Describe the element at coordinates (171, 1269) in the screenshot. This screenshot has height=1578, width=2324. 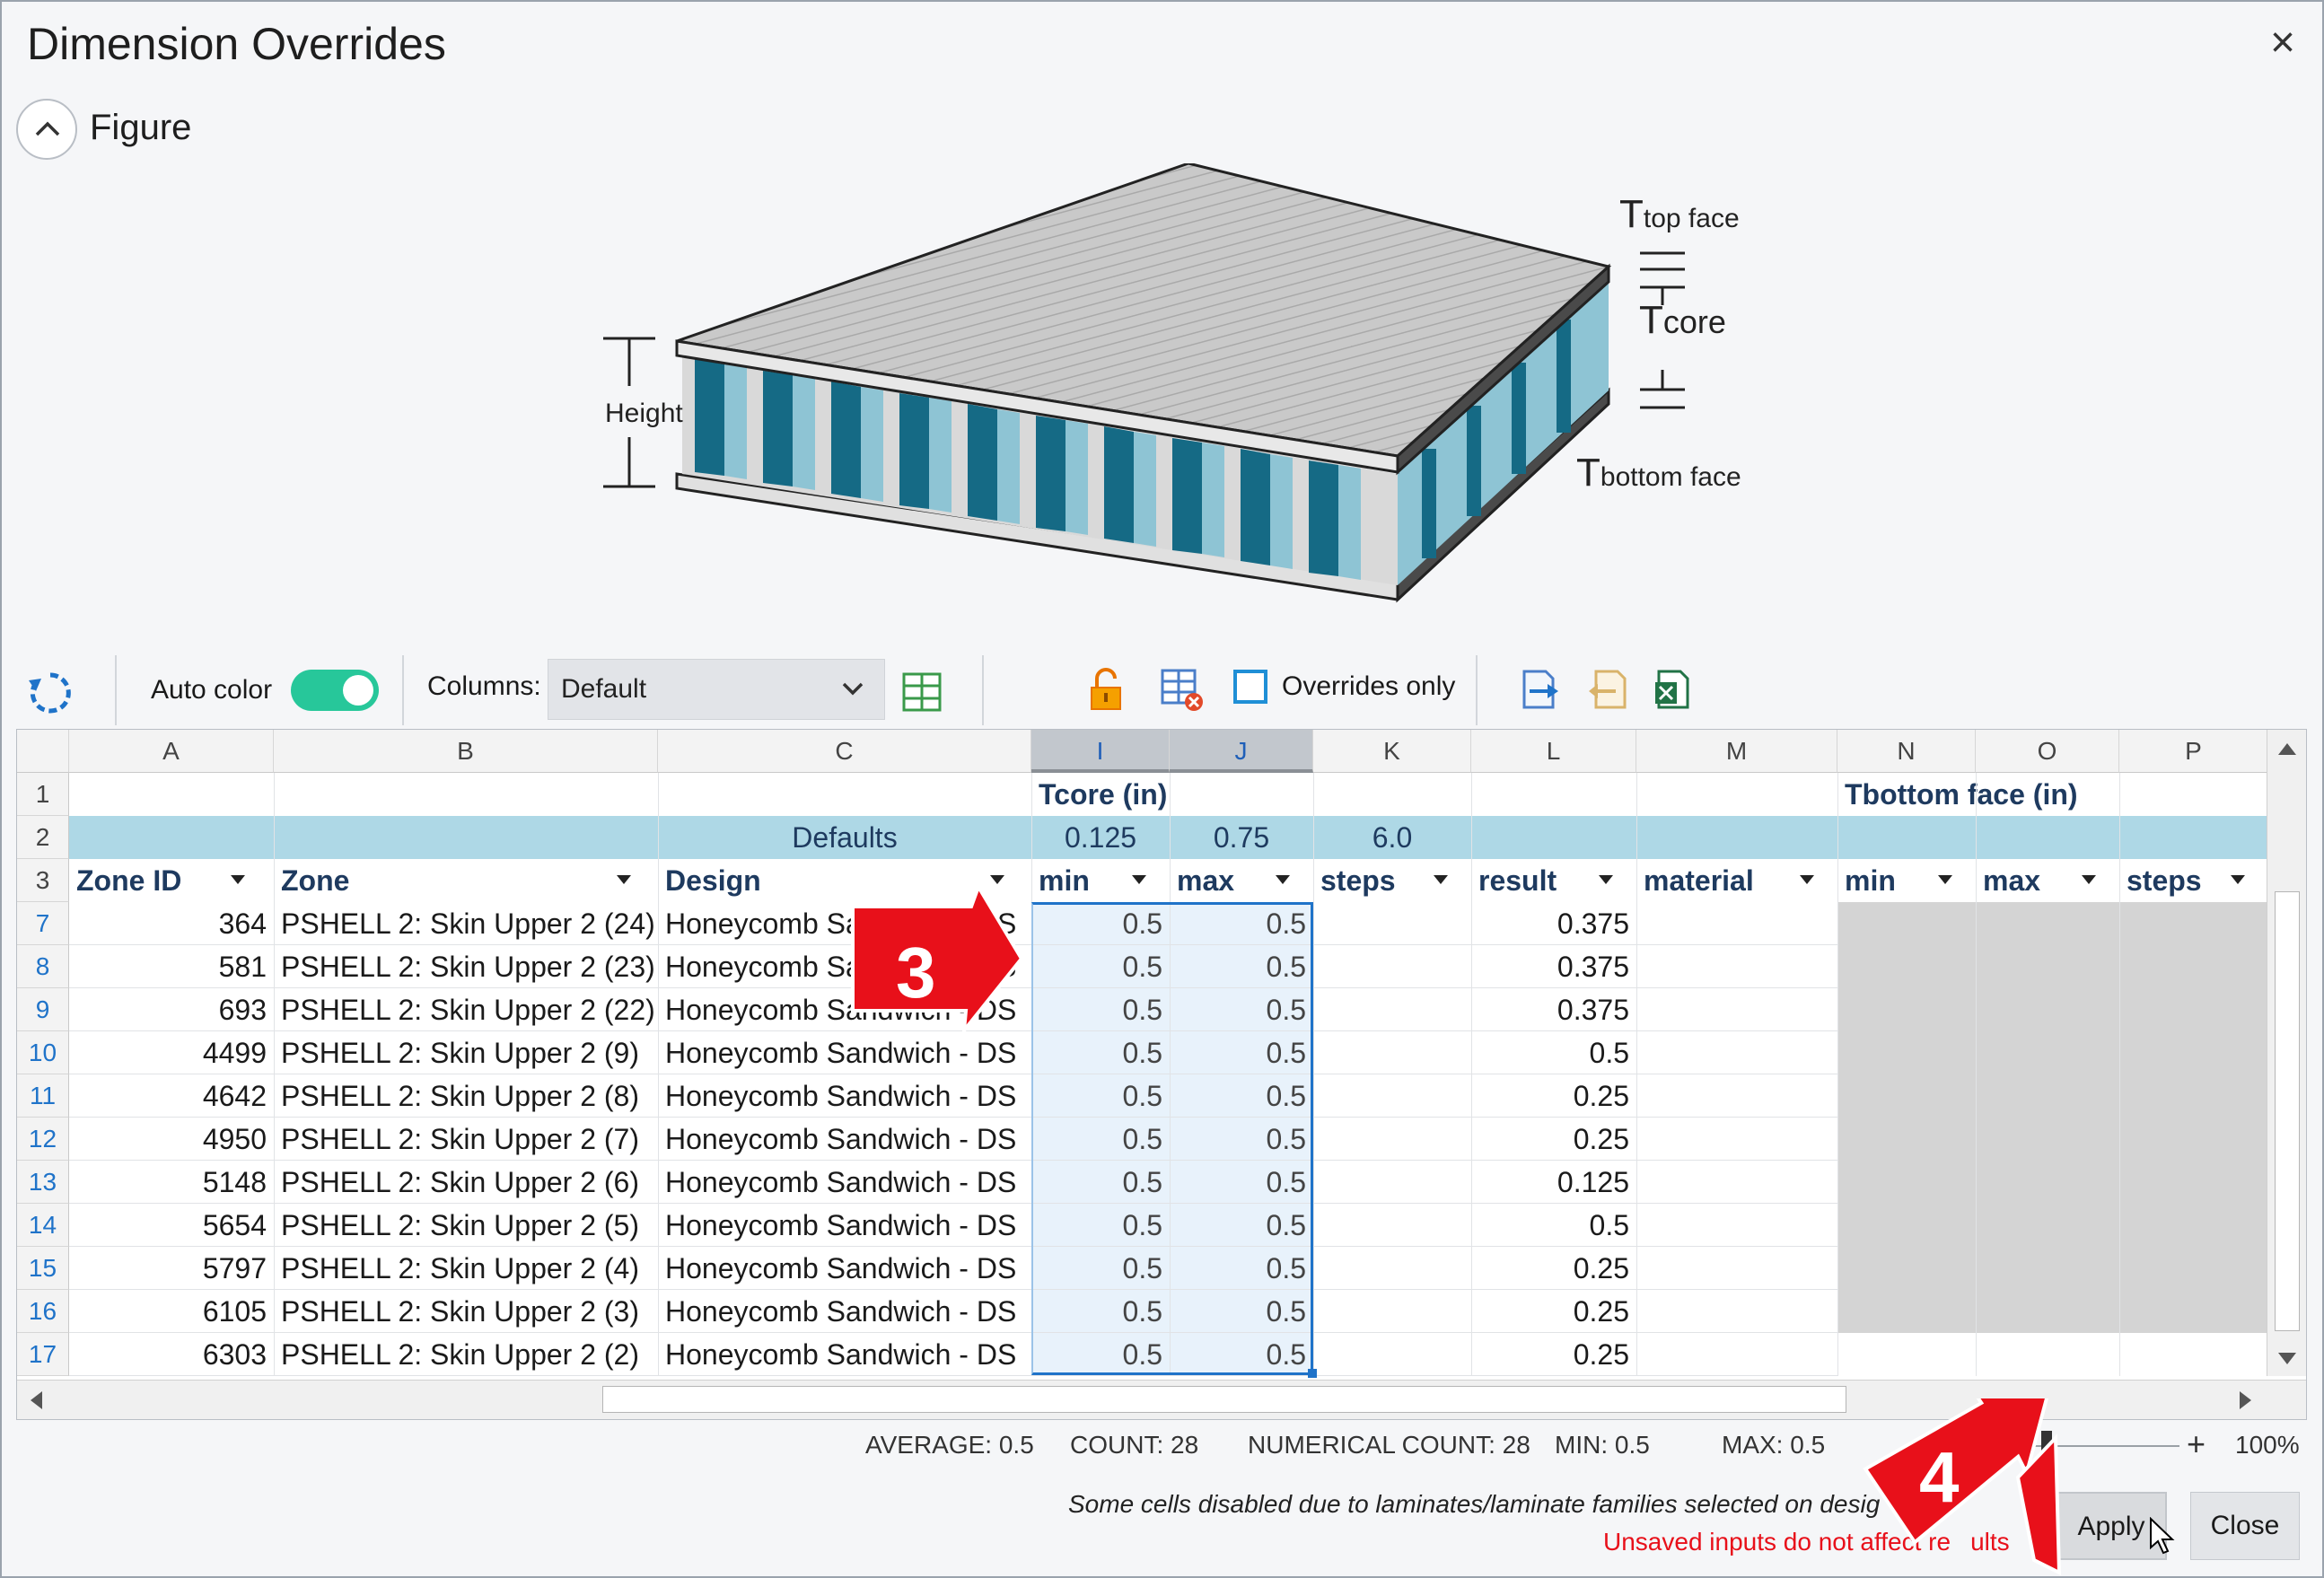
I see `zone-id-cell: 5797` at that location.